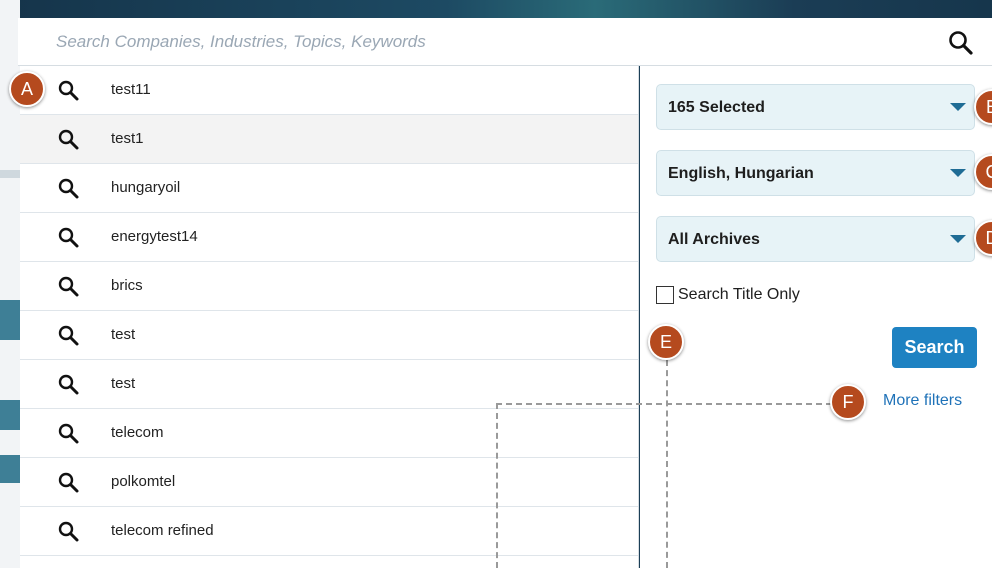 The height and width of the screenshot is (568, 992). I want to click on search-input, so click(486, 42).